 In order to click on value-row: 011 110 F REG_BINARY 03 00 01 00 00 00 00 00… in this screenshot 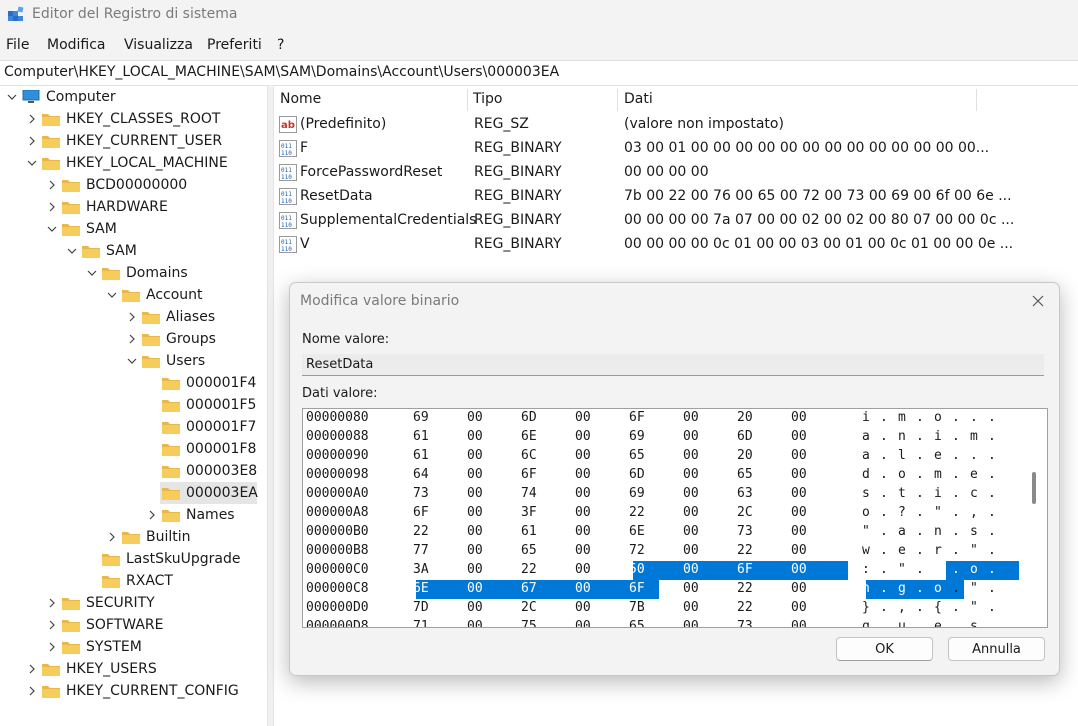, I will do `click(673, 149)`.